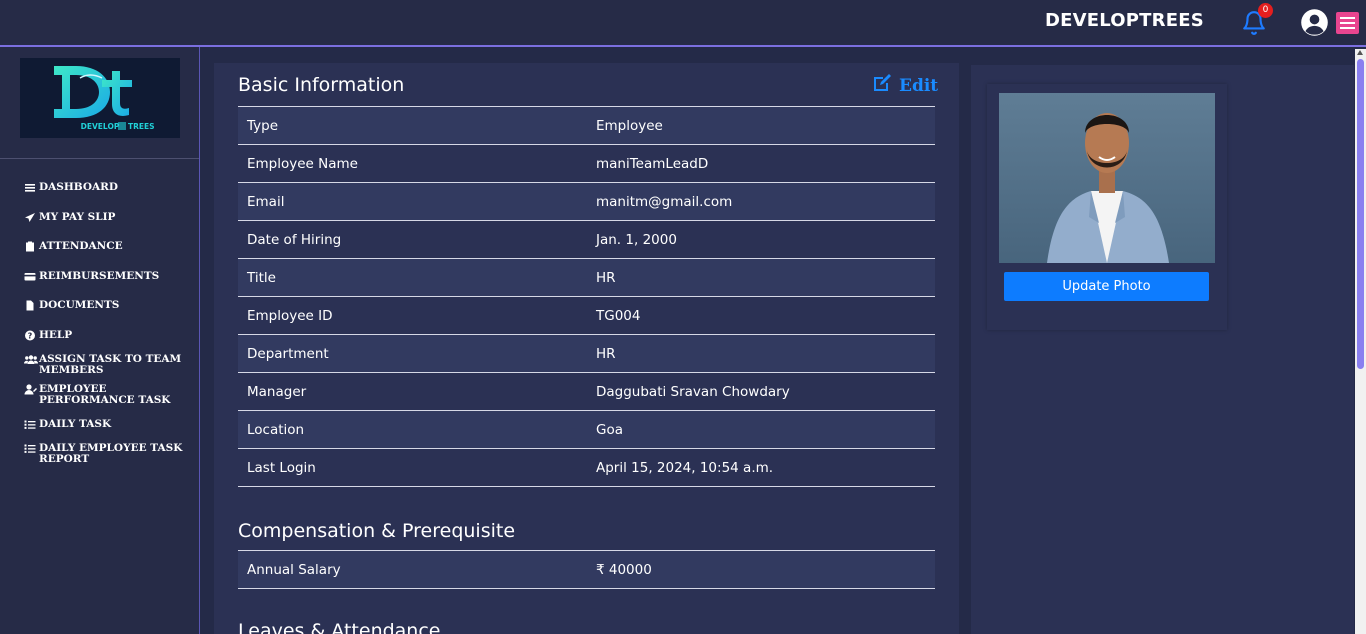 This screenshot has width=1366, height=634. Describe the element at coordinates (586, 354) in the screenshot. I see `table-row: Department HR` at that location.